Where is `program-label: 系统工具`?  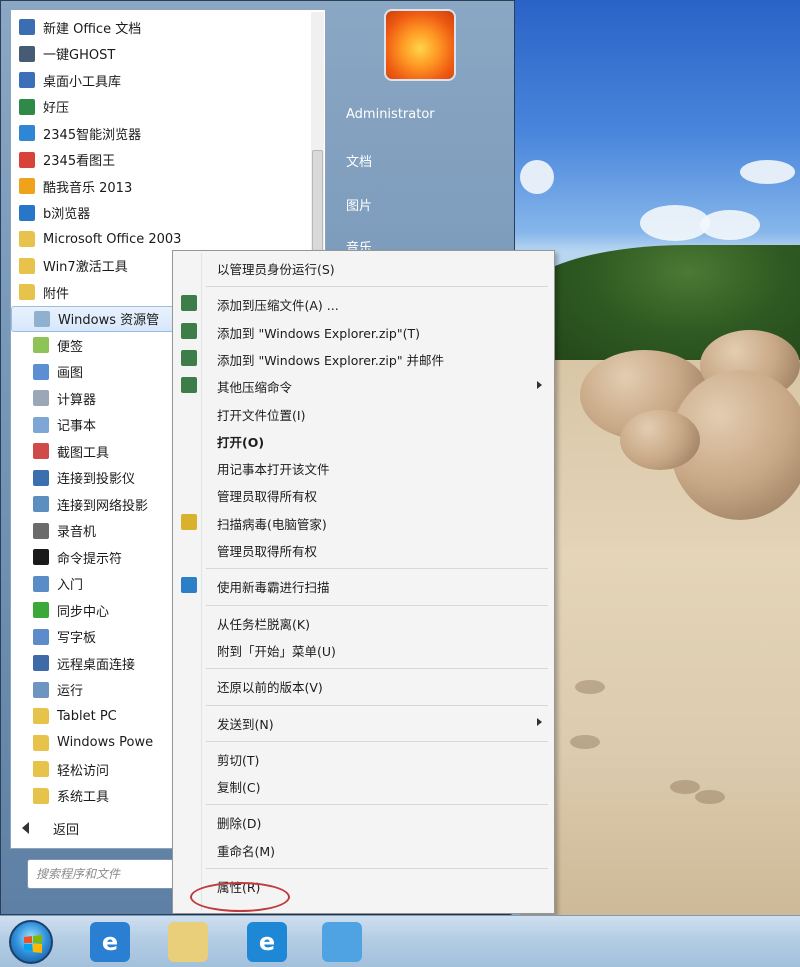
program-label: 系统工具 is located at coordinates (83, 798).